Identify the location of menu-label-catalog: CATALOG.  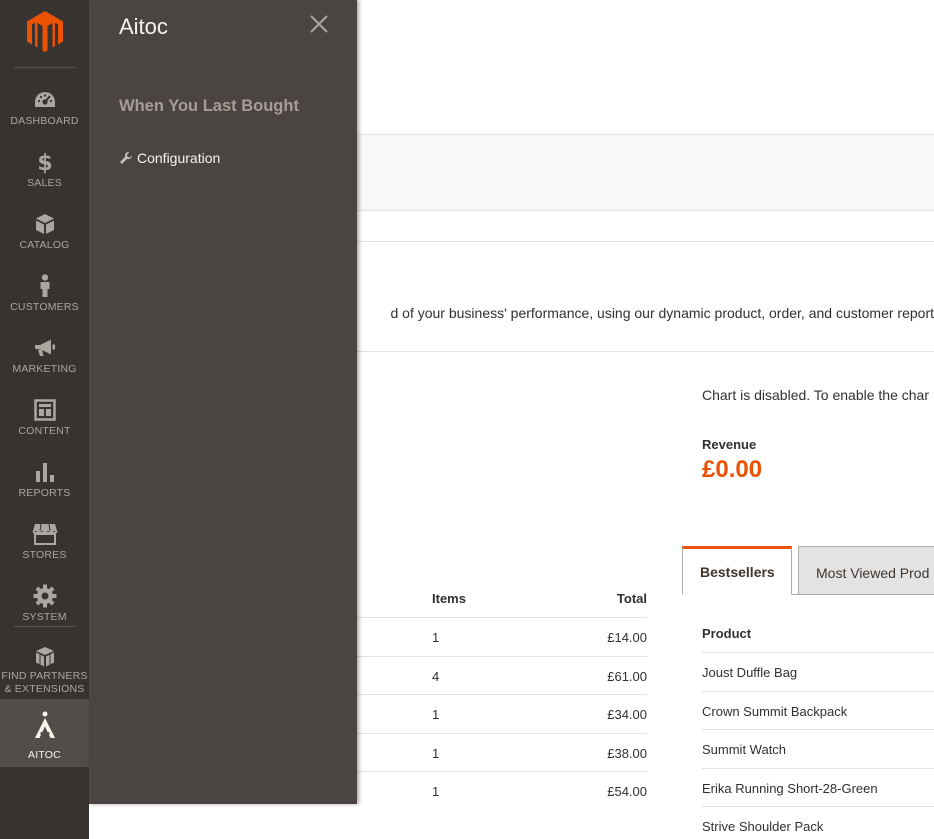
(44, 245).